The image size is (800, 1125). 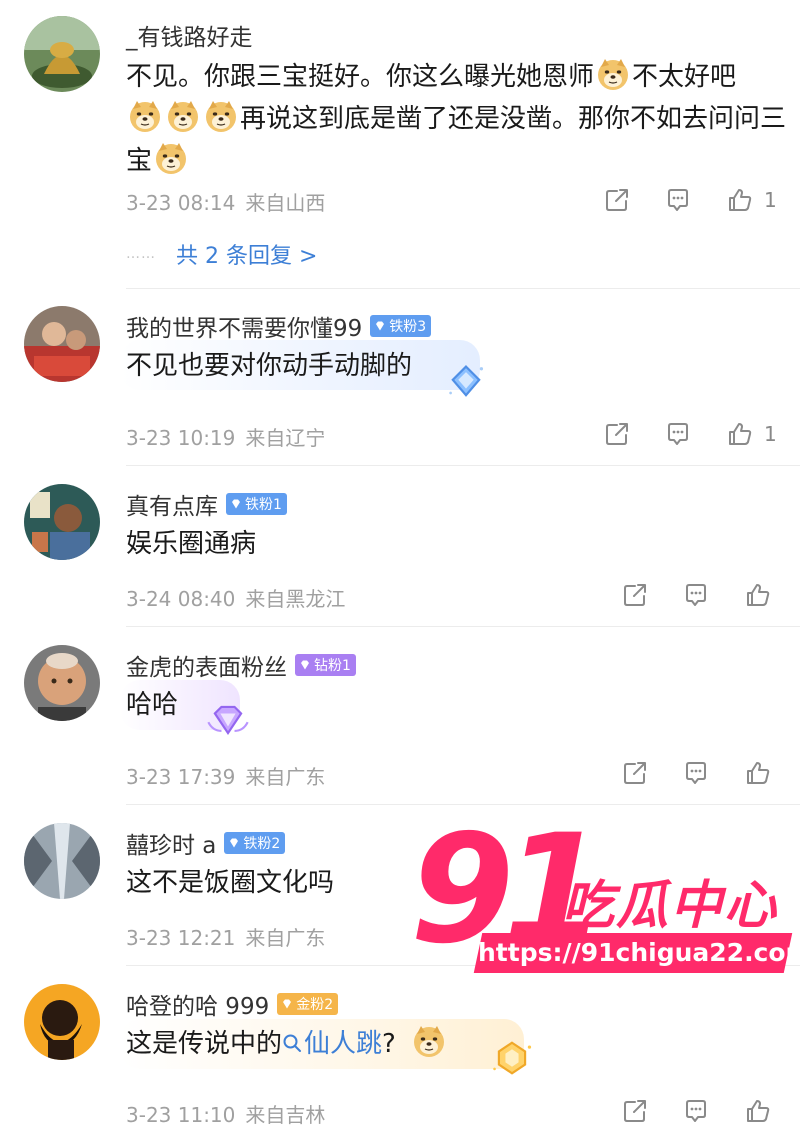 I want to click on fan-badge: 铁粉2, so click(x=255, y=843).